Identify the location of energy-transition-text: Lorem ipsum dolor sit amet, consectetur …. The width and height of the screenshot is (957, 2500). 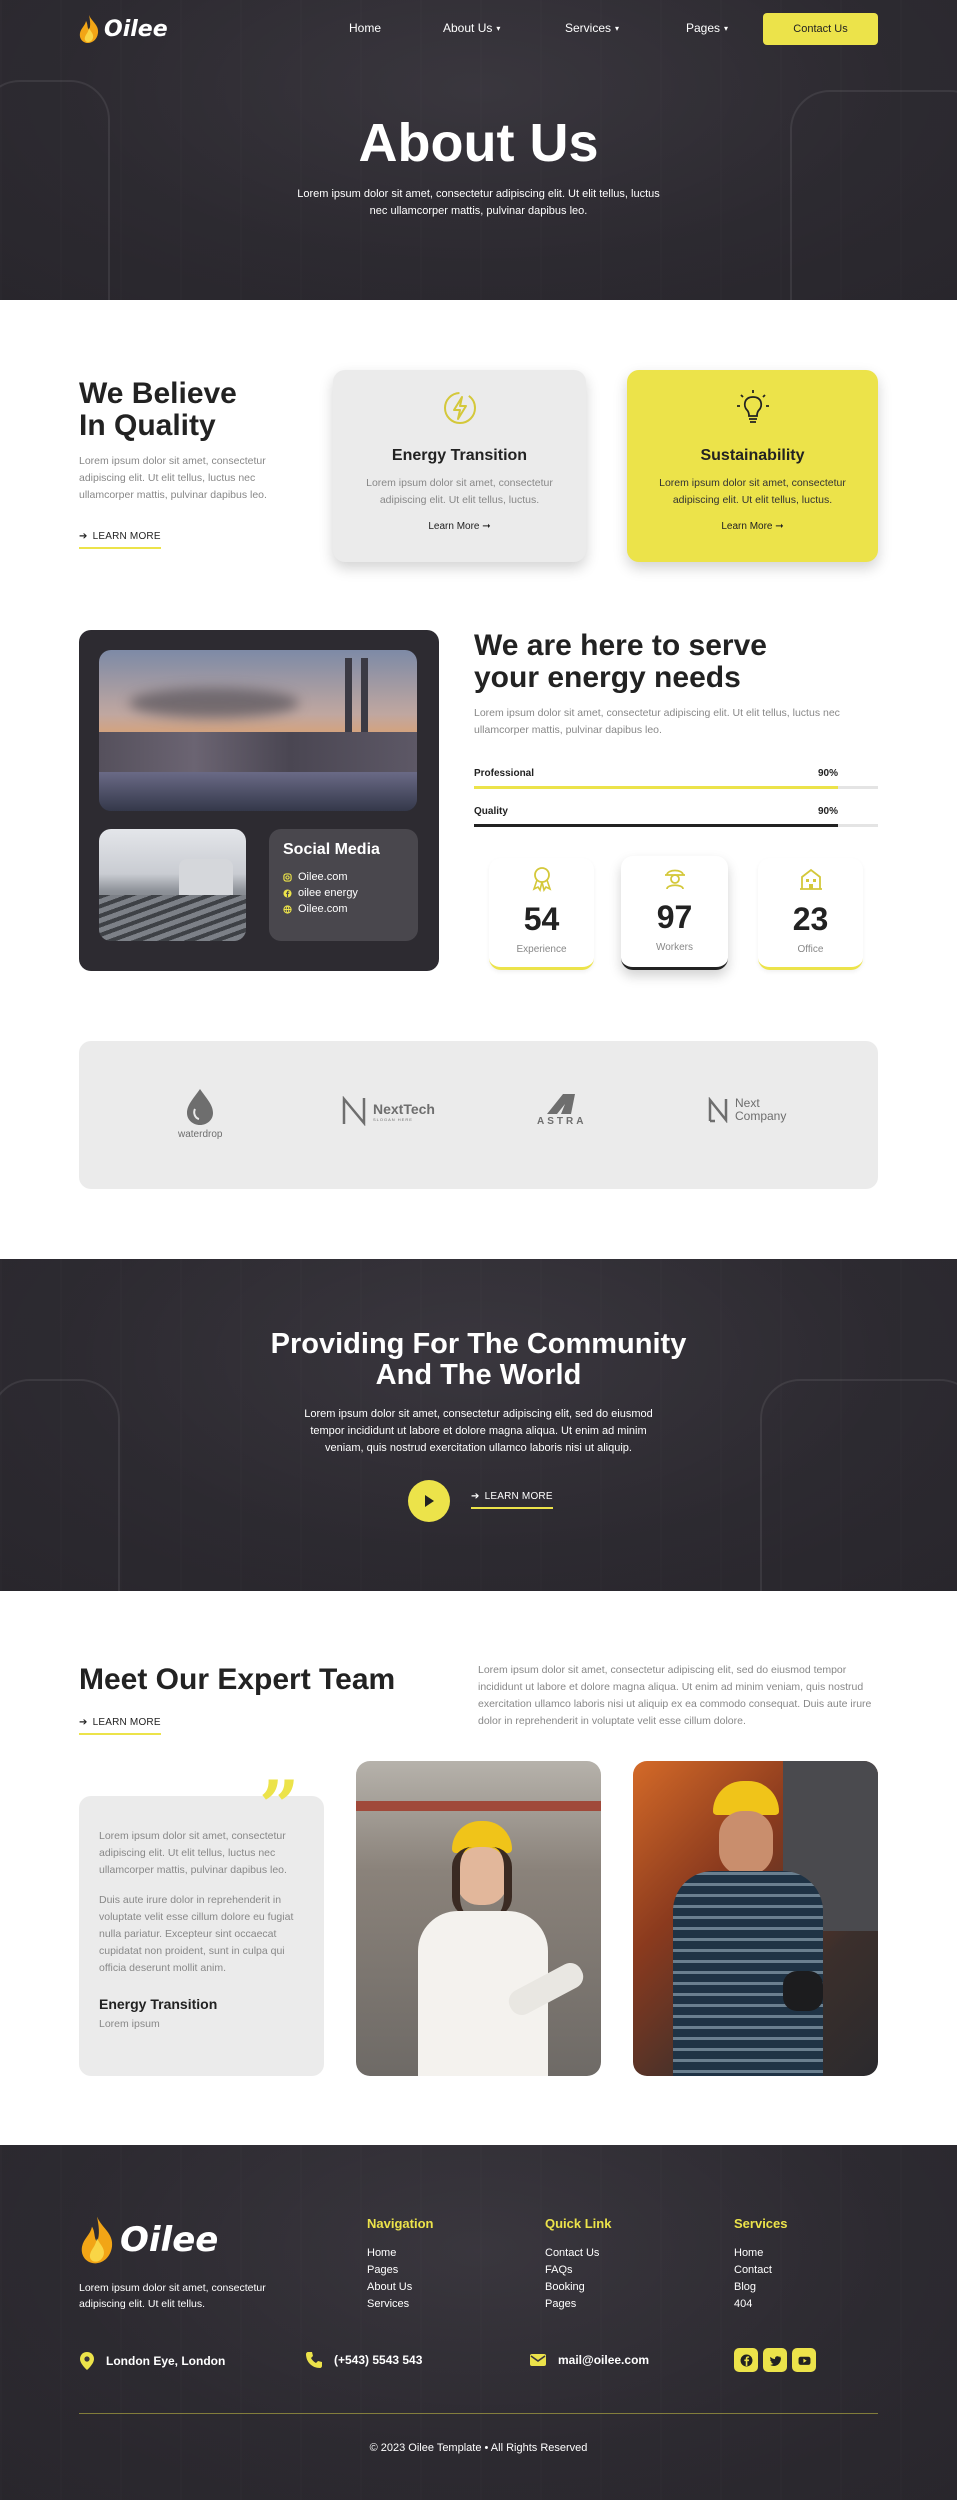
(459, 491).